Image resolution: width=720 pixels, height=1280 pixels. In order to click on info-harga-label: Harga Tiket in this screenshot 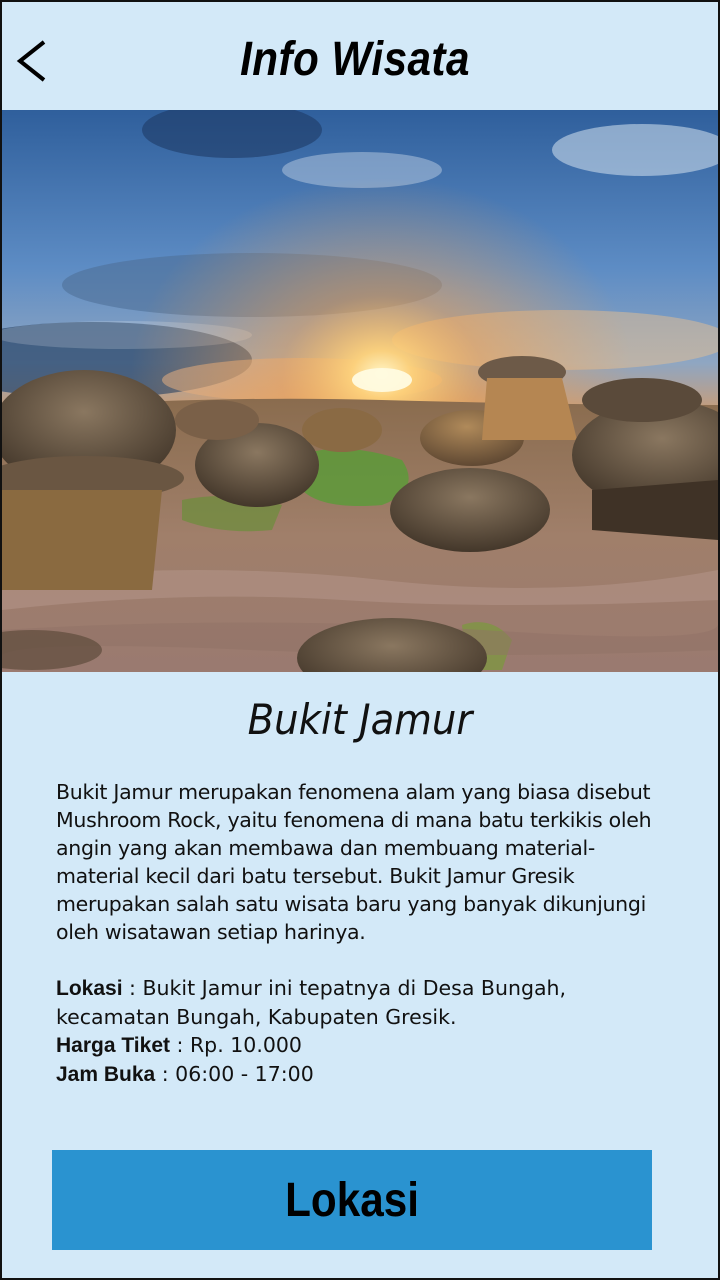, I will do `click(113, 1045)`.